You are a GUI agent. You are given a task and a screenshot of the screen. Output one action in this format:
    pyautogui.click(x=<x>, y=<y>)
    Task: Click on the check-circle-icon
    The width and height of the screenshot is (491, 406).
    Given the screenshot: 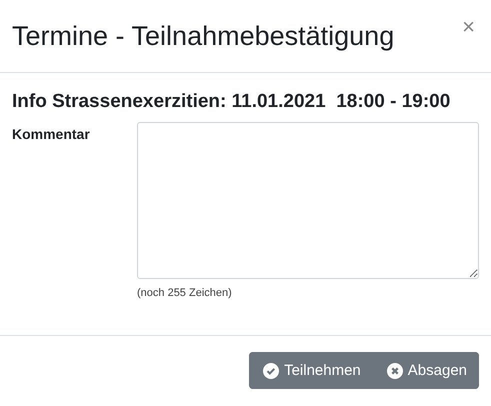 What is the action you would take?
    pyautogui.click(x=271, y=370)
    